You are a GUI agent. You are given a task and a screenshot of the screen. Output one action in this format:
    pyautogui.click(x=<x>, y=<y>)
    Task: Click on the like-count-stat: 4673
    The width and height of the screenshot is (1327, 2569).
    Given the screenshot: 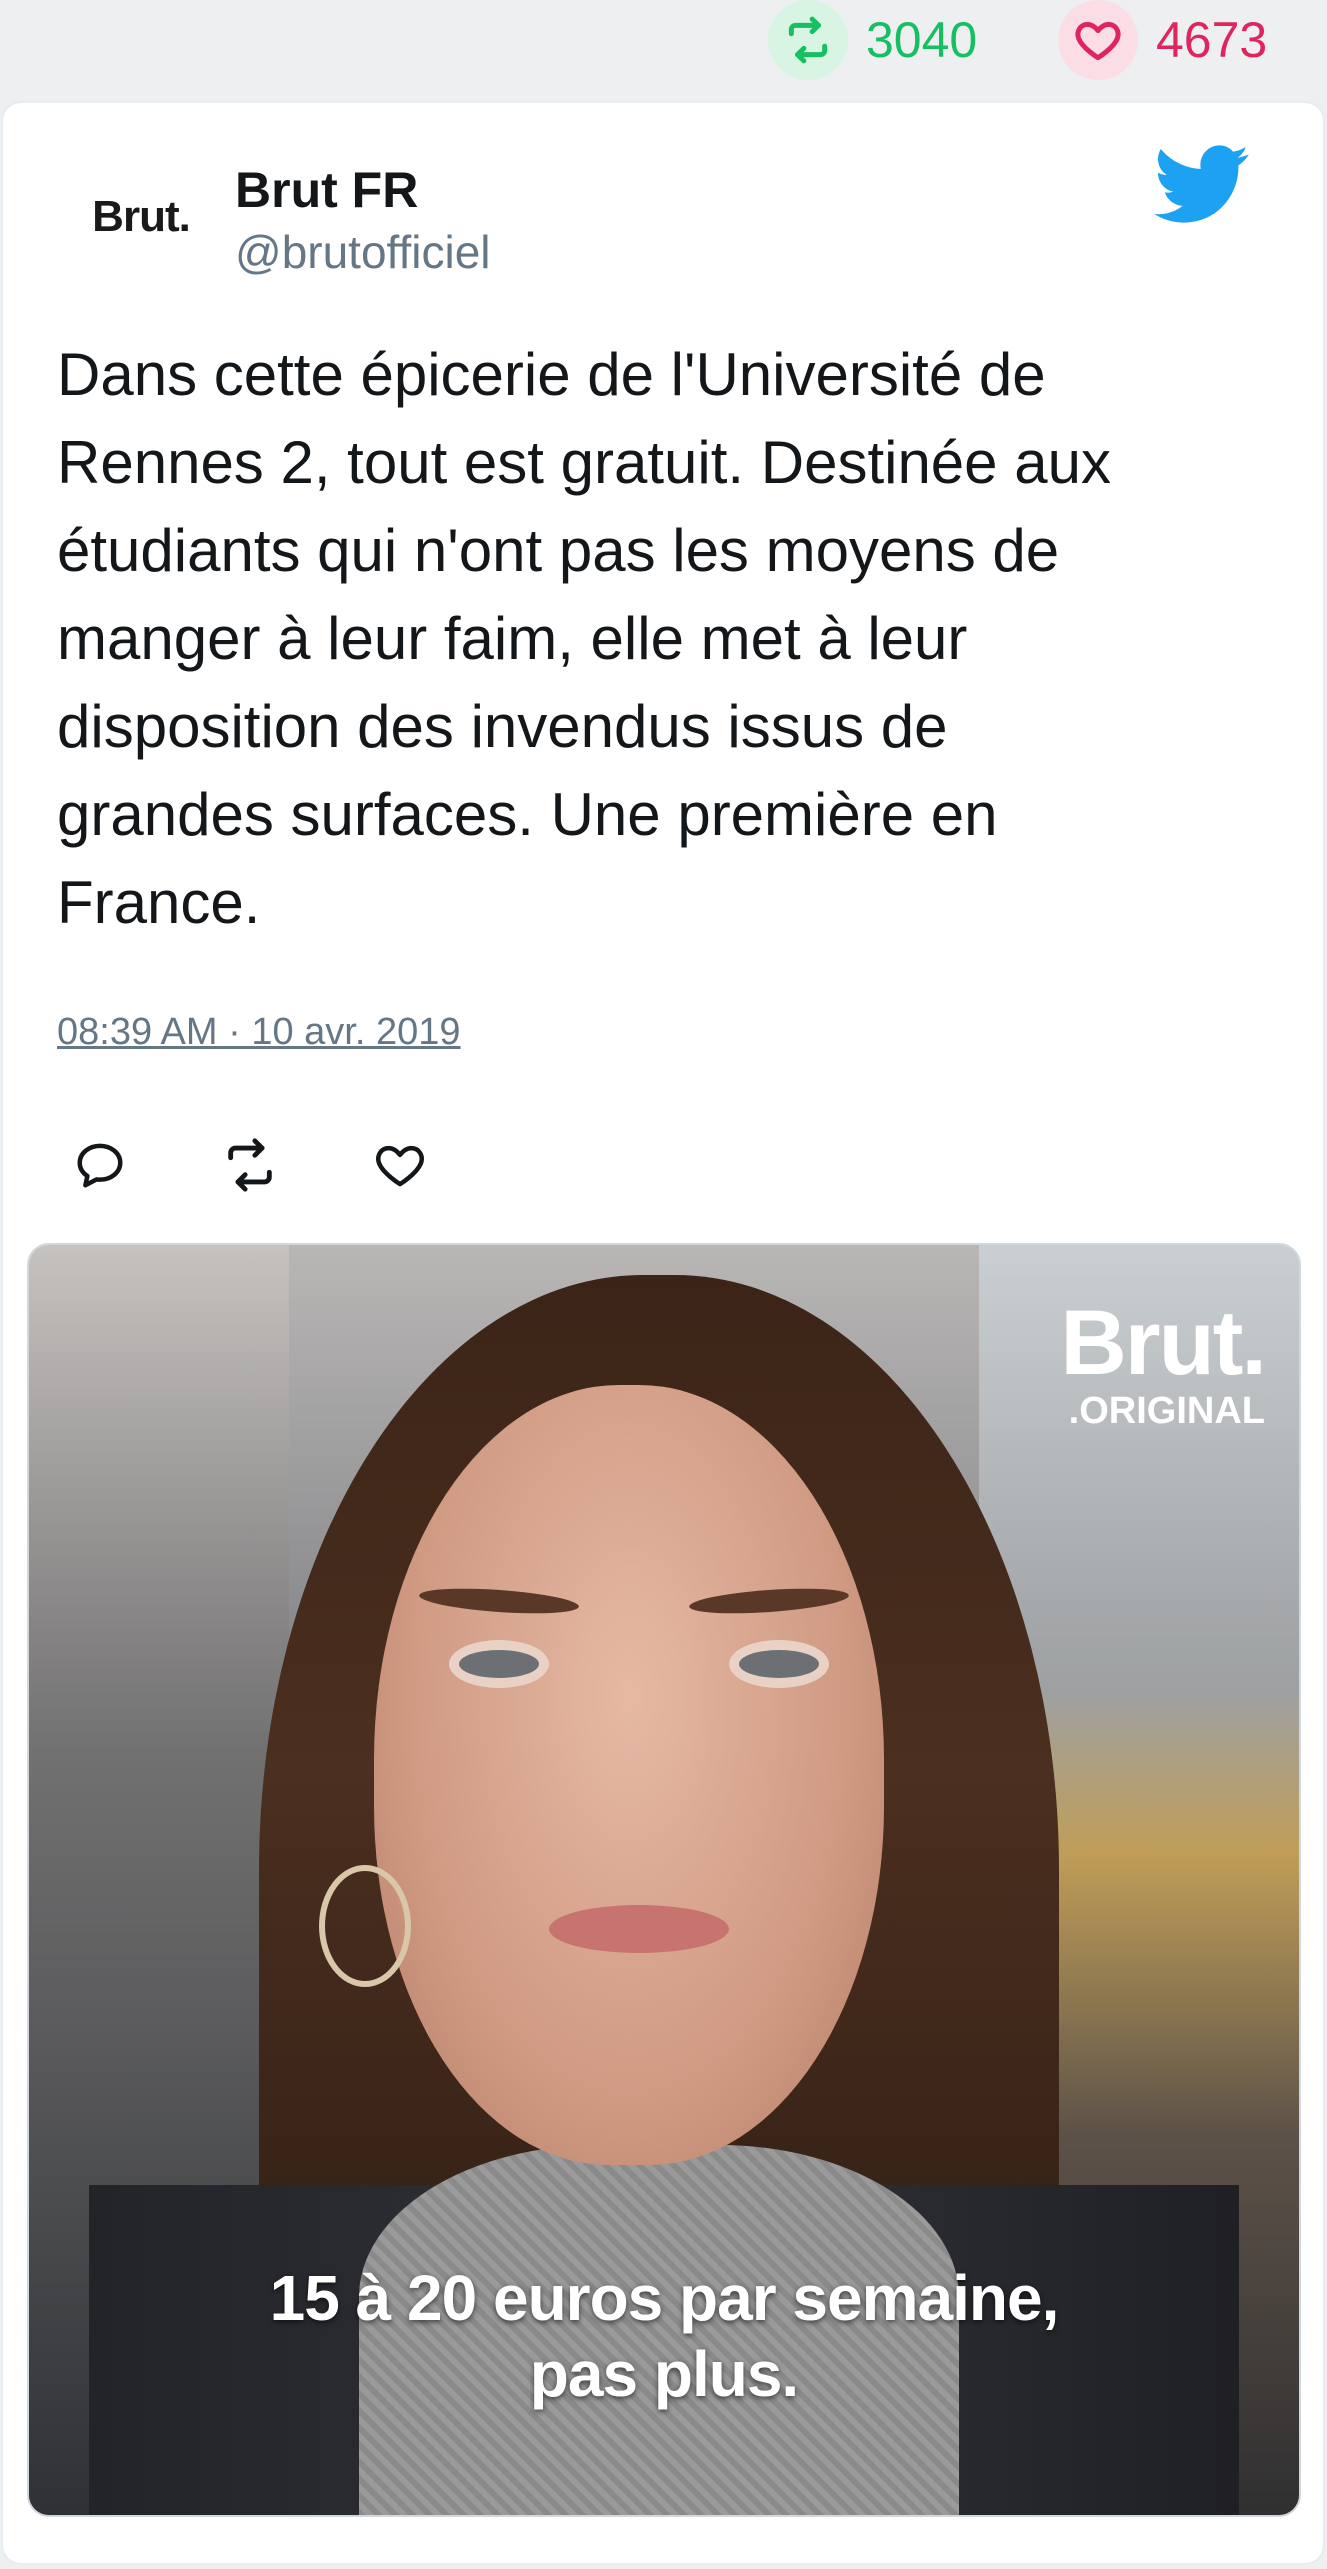 What is the action you would take?
    pyautogui.click(x=1162, y=40)
    